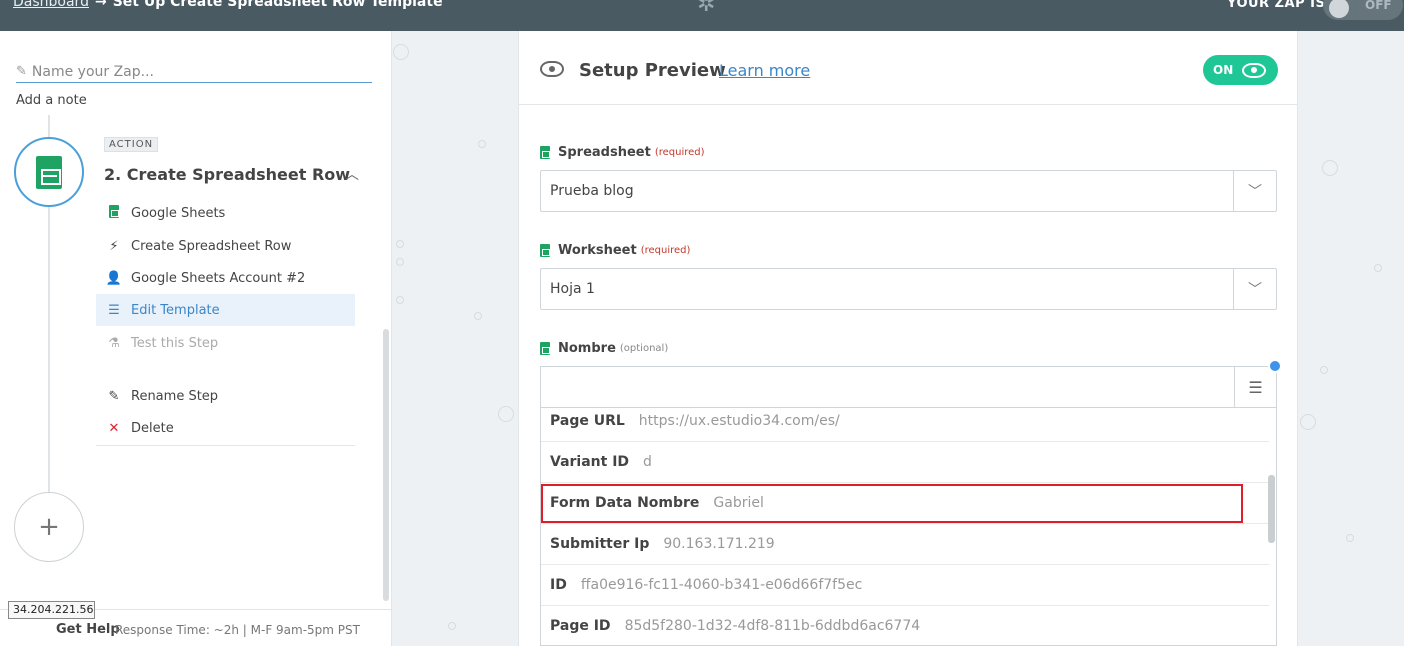 This screenshot has height=646, width=1404. Describe the element at coordinates (225, 278) in the screenshot. I see `sidebar-item-account: 👤 Google Sheets Account #2` at that location.